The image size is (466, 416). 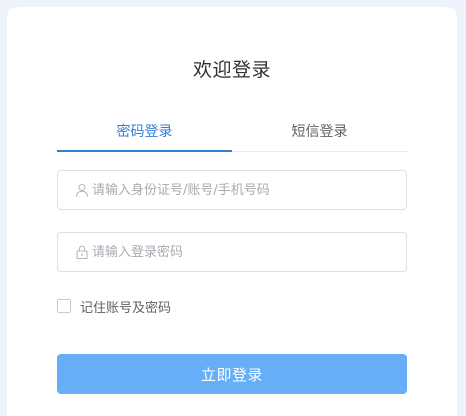 I want to click on login-title: 欢迎登录, so click(x=231, y=70).